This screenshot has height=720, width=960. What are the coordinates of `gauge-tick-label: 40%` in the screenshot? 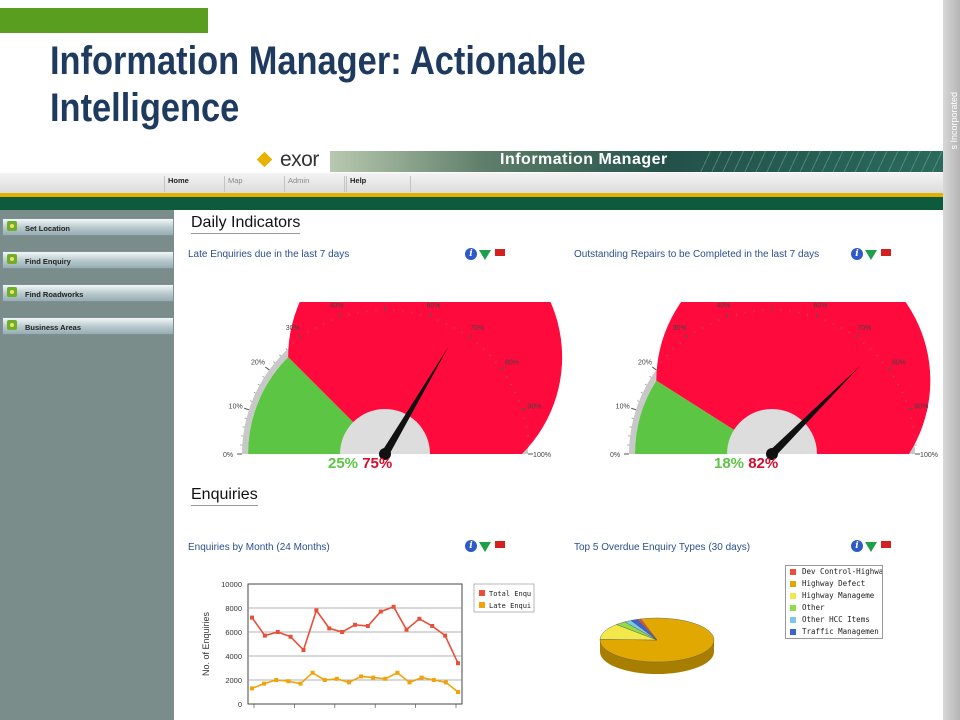 It's located at (336, 306).